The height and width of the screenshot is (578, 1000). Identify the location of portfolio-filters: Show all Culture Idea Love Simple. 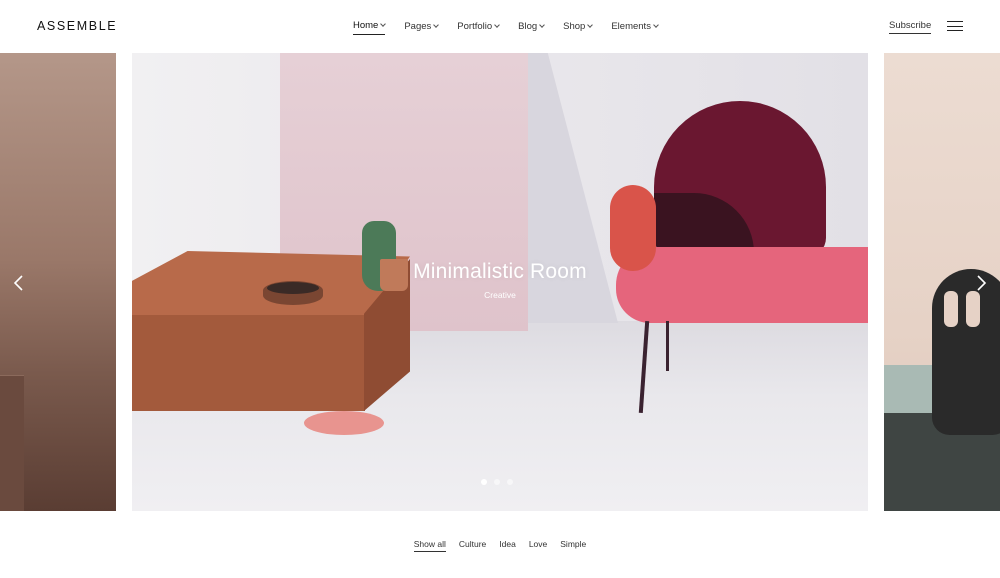
(500, 545).